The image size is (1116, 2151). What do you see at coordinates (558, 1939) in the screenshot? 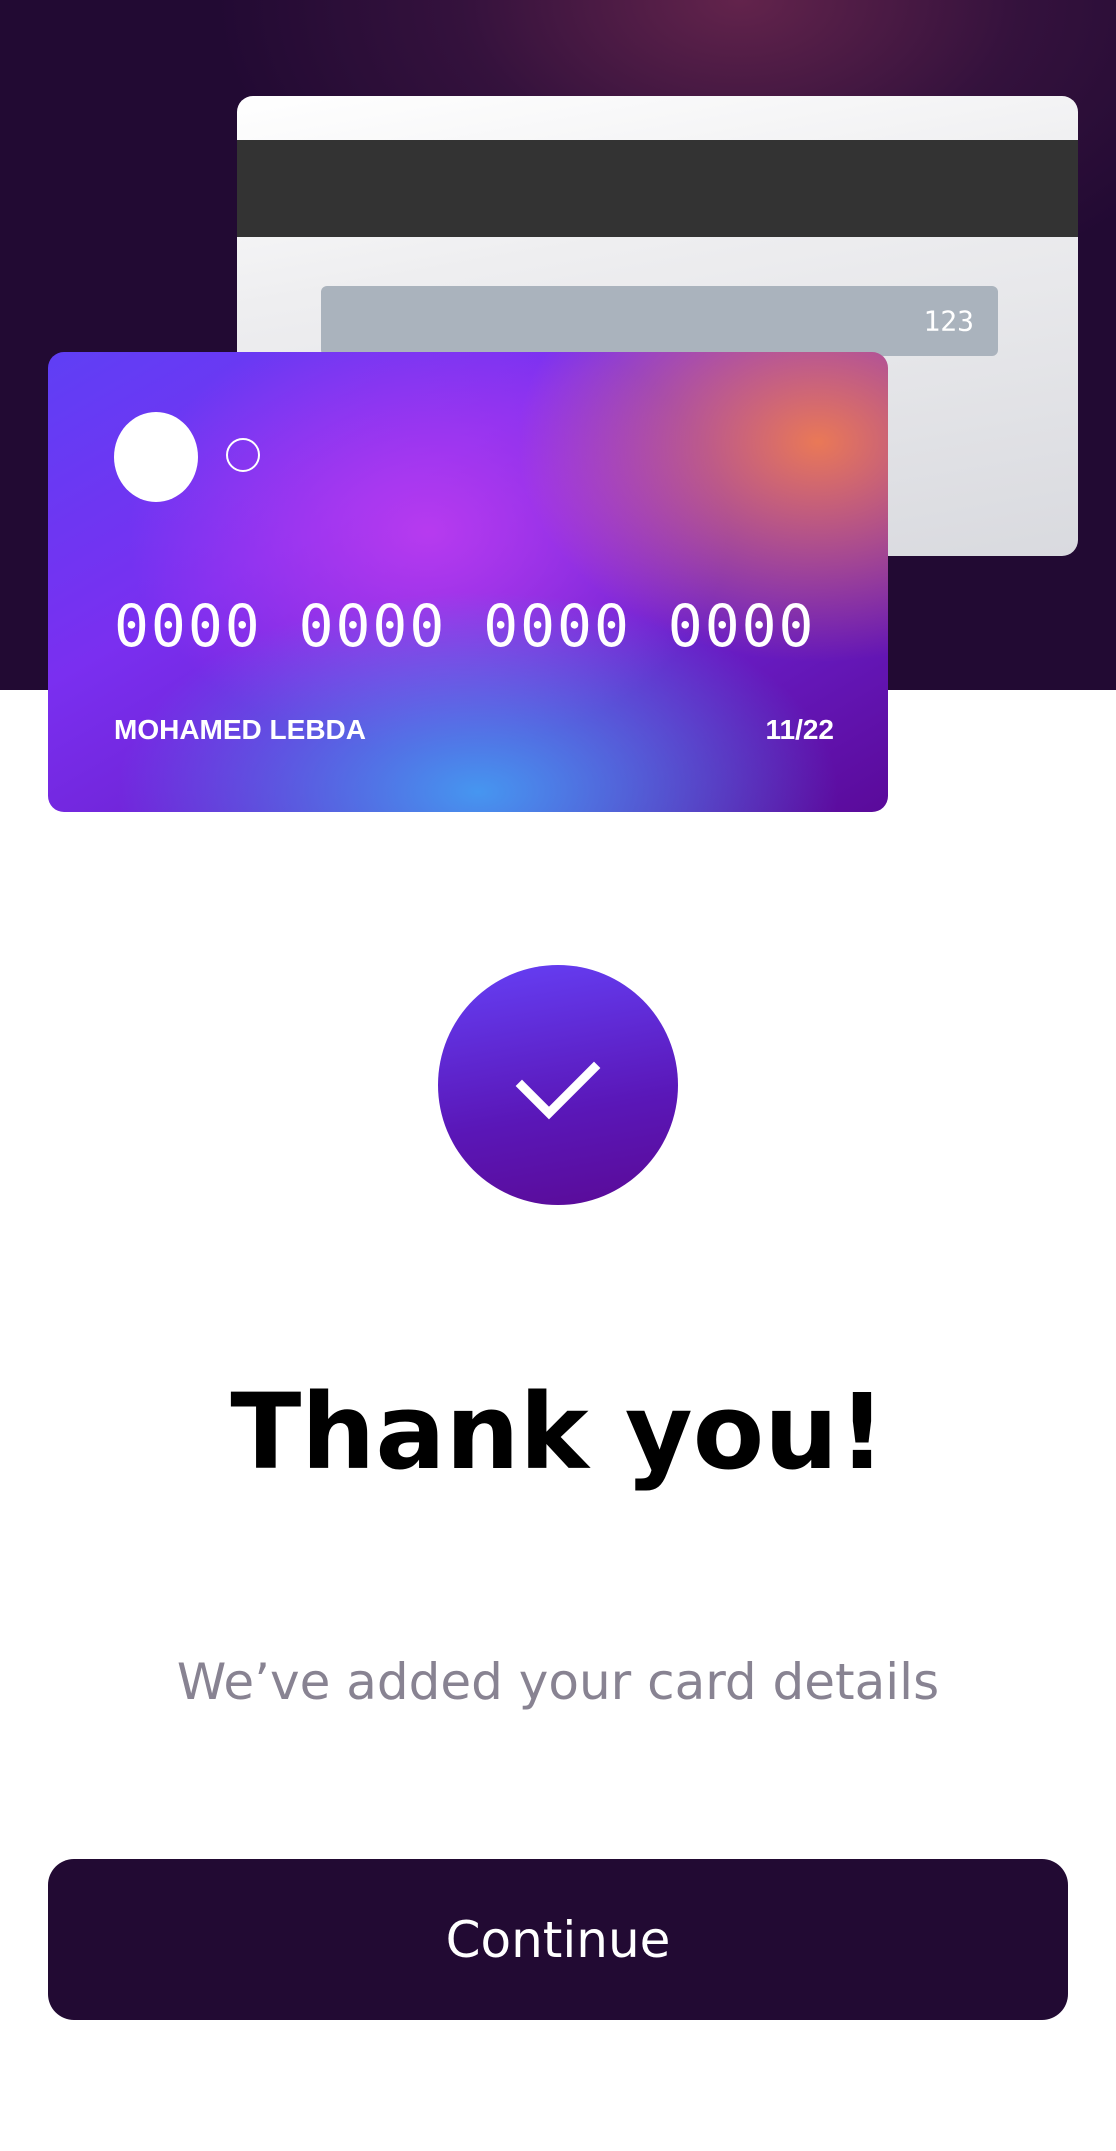
I see `continue-button: Continue` at bounding box center [558, 1939].